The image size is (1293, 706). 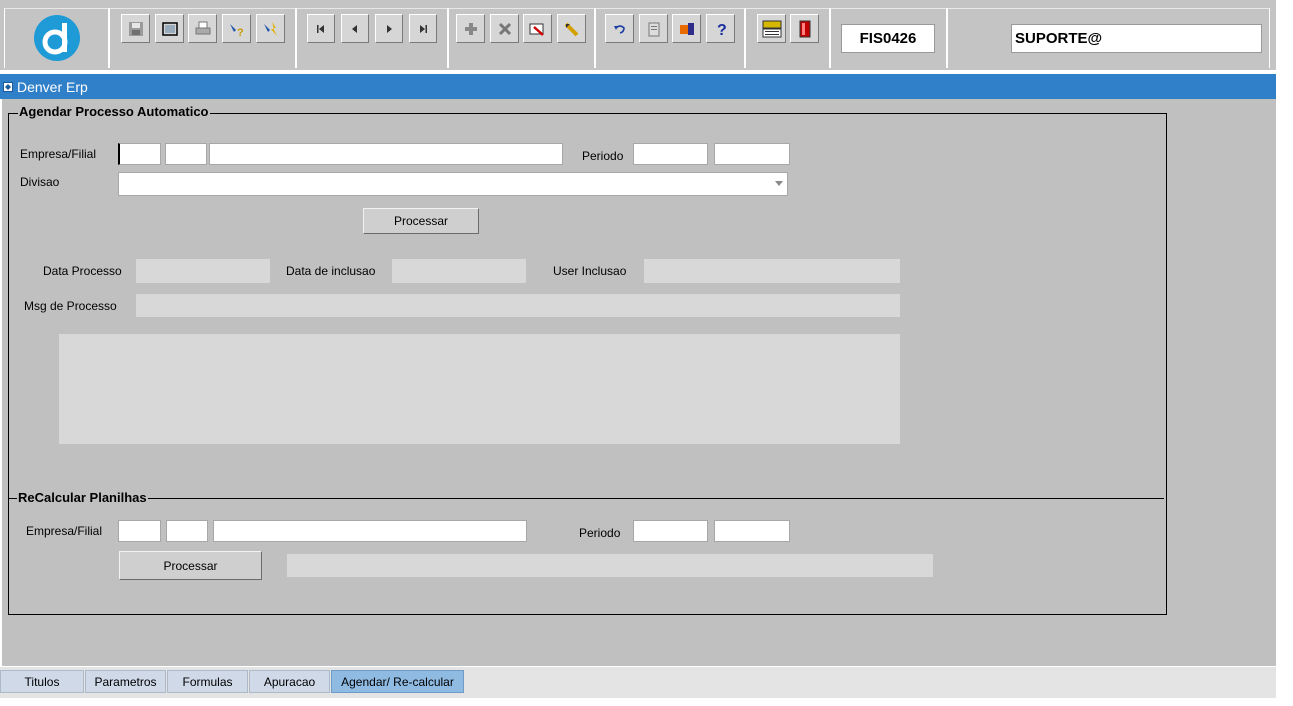 What do you see at coordinates (518, 305) in the screenshot?
I see `msg-processo-field` at bounding box center [518, 305].